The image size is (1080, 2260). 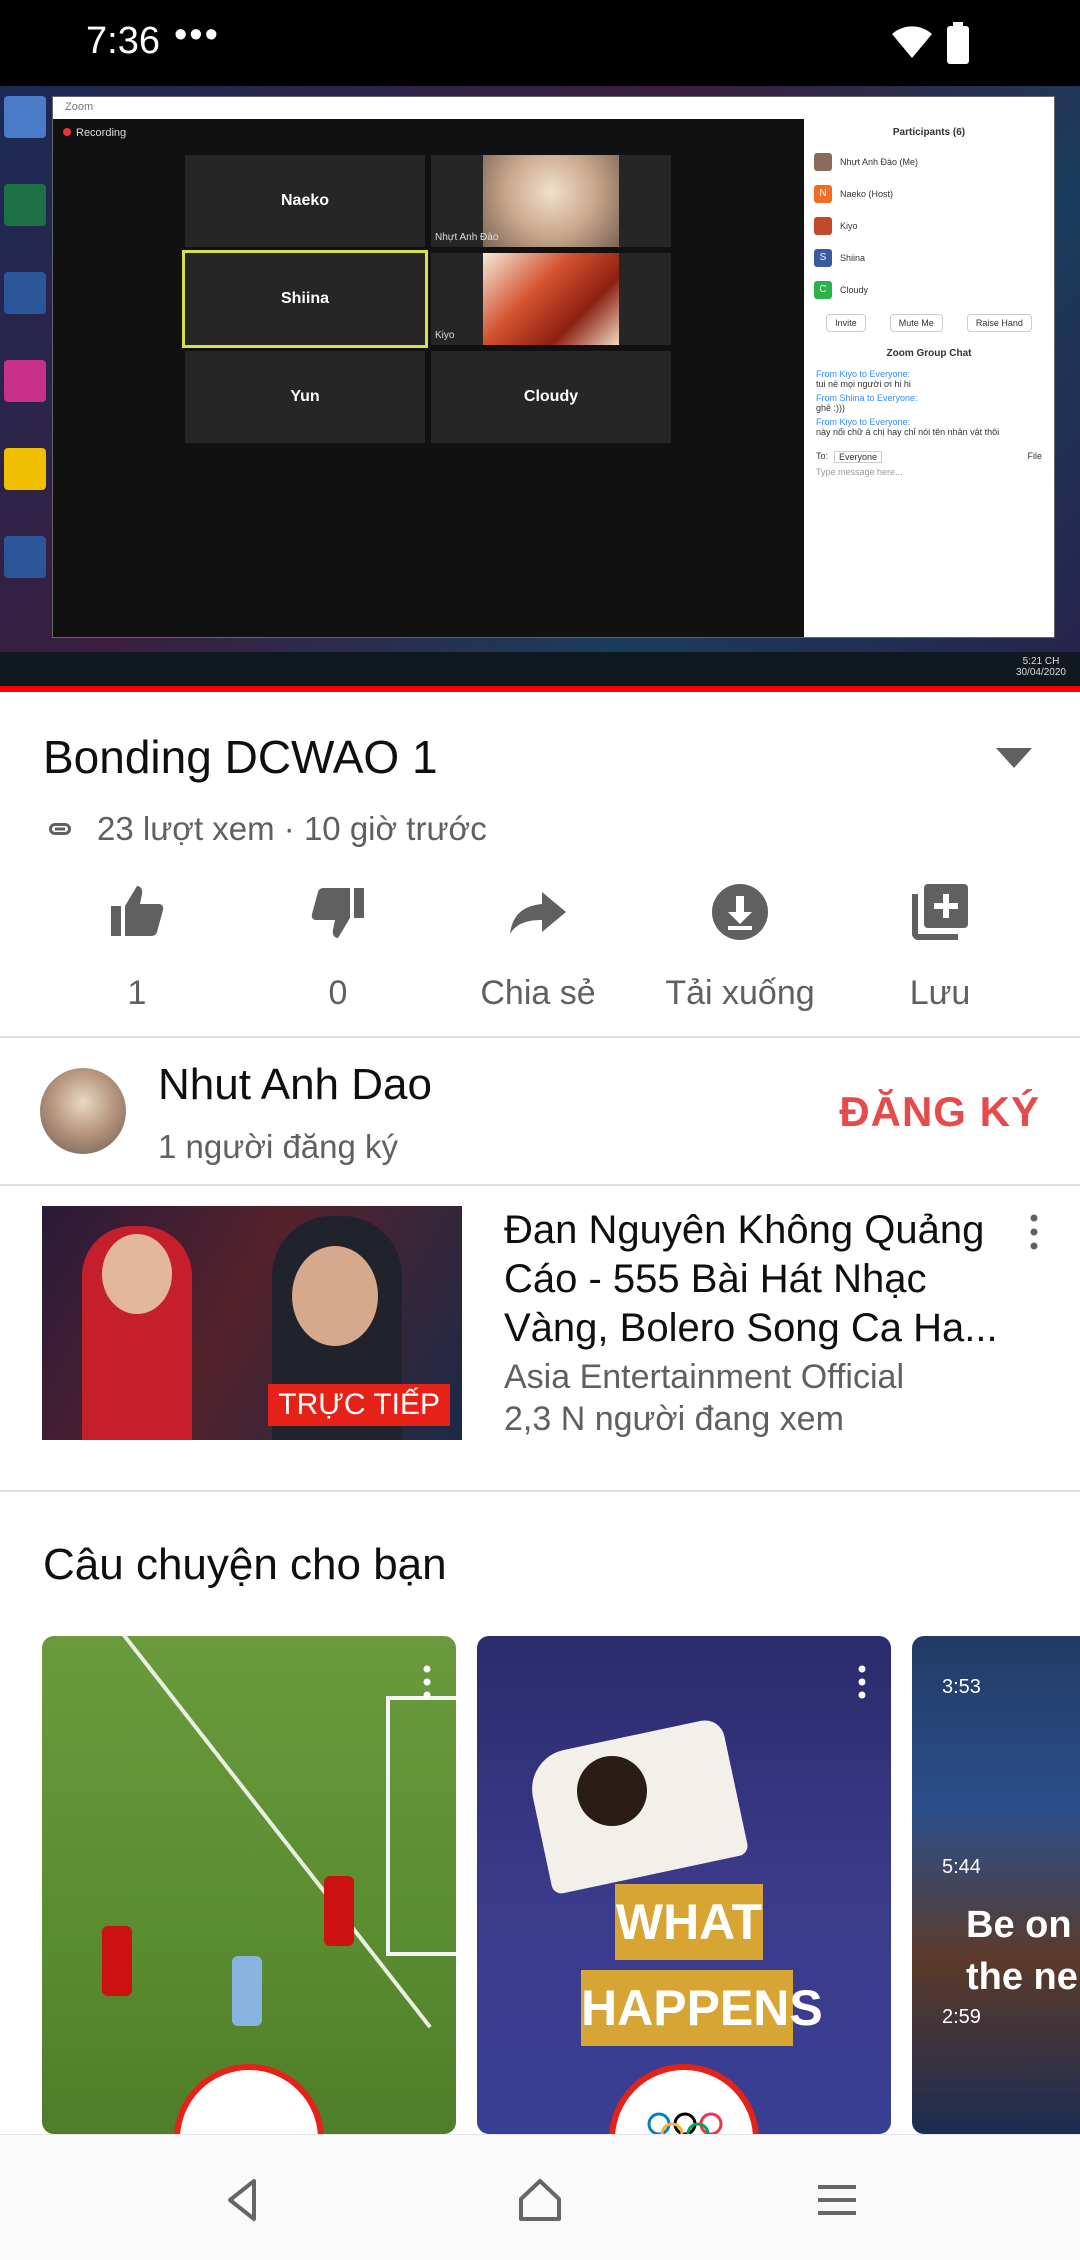 I want to click on participant-name: Nhựt Anh Đào (Me), so click(x=879, y=162).